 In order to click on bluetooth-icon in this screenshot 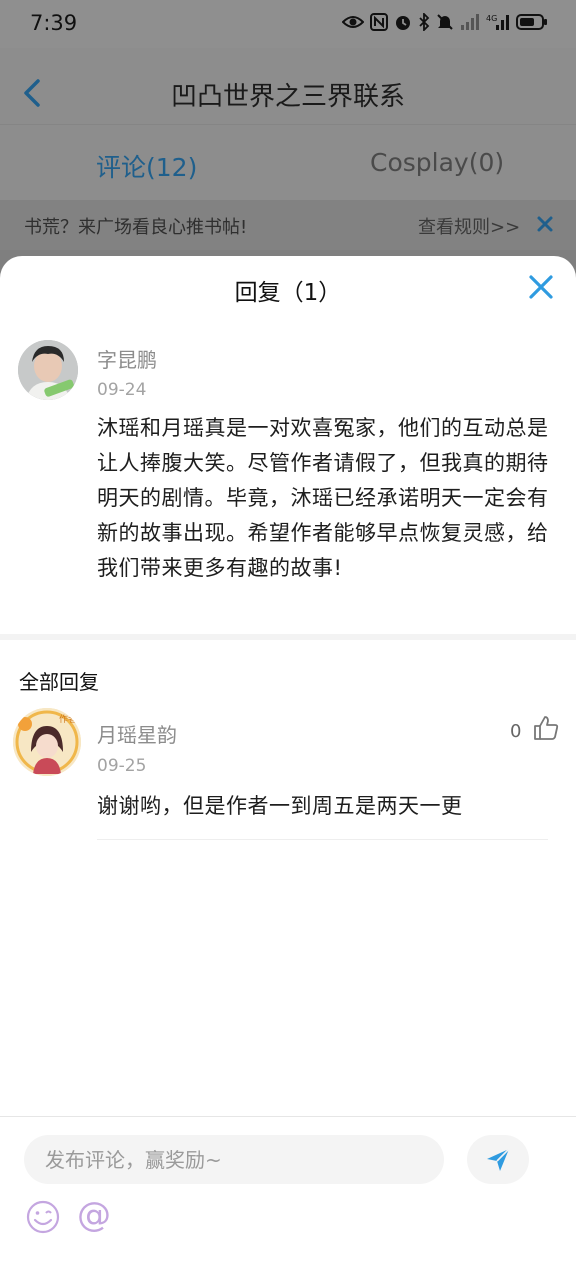, I will do `click(424, 22)`.